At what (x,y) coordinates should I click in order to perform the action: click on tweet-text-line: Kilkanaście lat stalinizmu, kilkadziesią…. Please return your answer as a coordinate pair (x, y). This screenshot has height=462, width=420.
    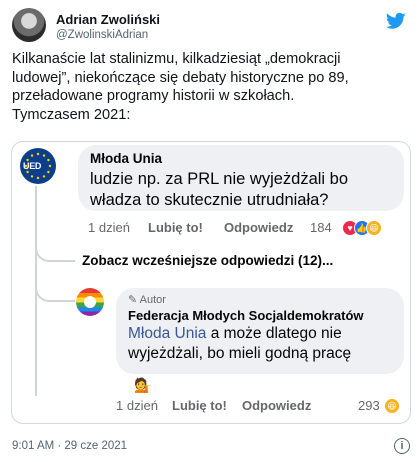
    Looking at the image, I should click on (176, 59).